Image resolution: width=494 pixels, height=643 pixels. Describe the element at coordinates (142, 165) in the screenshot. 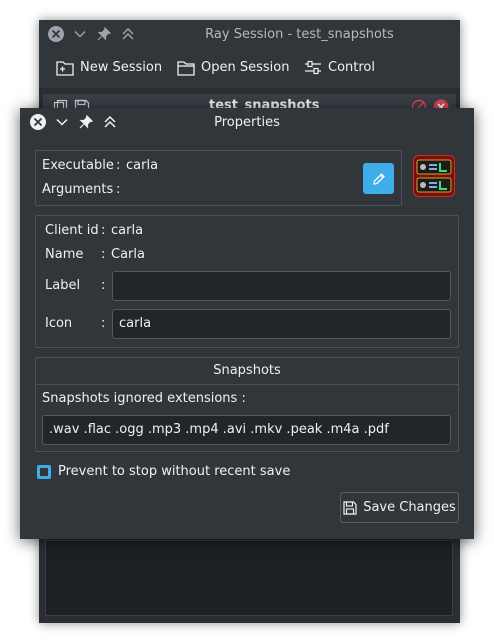

I see `executable-value: carla` at that location.